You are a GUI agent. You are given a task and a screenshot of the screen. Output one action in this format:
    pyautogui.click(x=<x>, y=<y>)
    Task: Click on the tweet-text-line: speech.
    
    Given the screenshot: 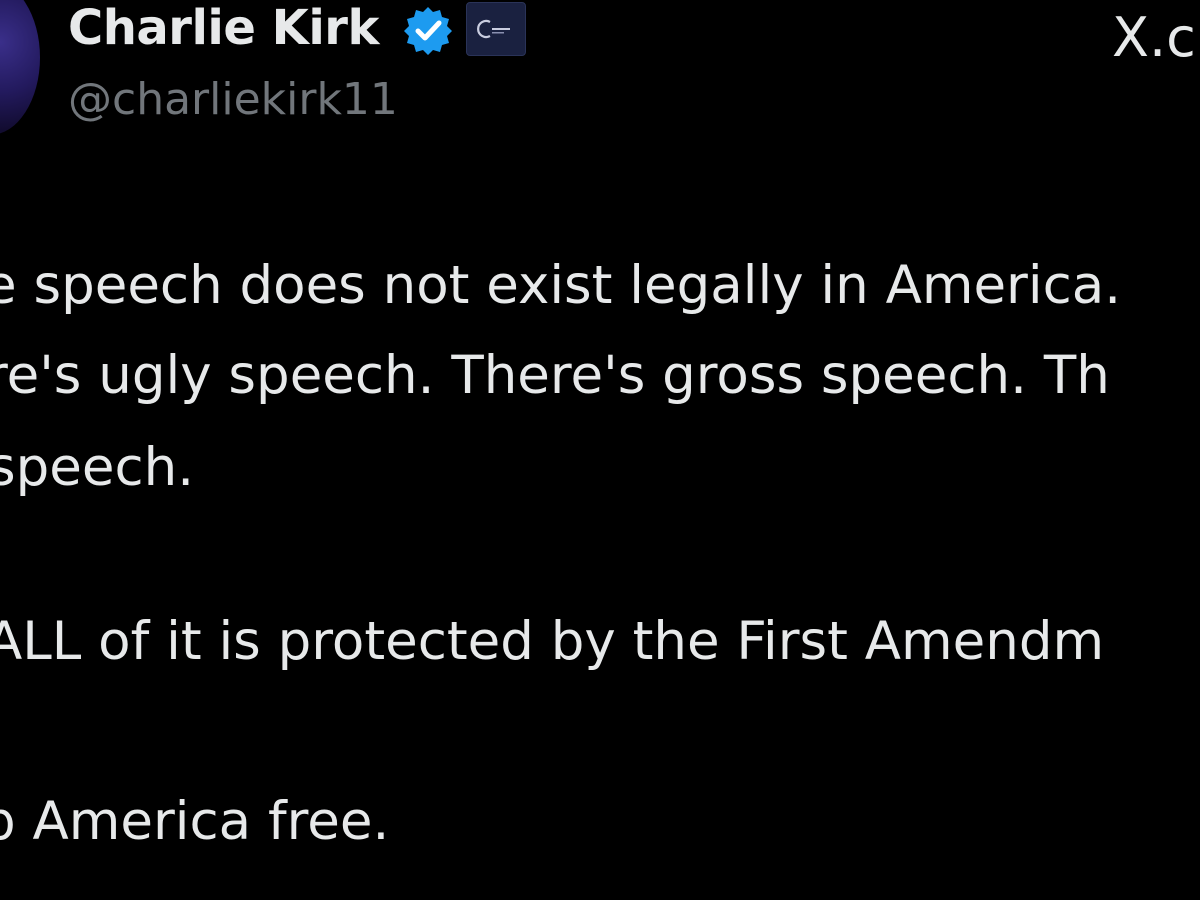 What is the action you would take?
    pyautogui.click(x=97, y=467)
    